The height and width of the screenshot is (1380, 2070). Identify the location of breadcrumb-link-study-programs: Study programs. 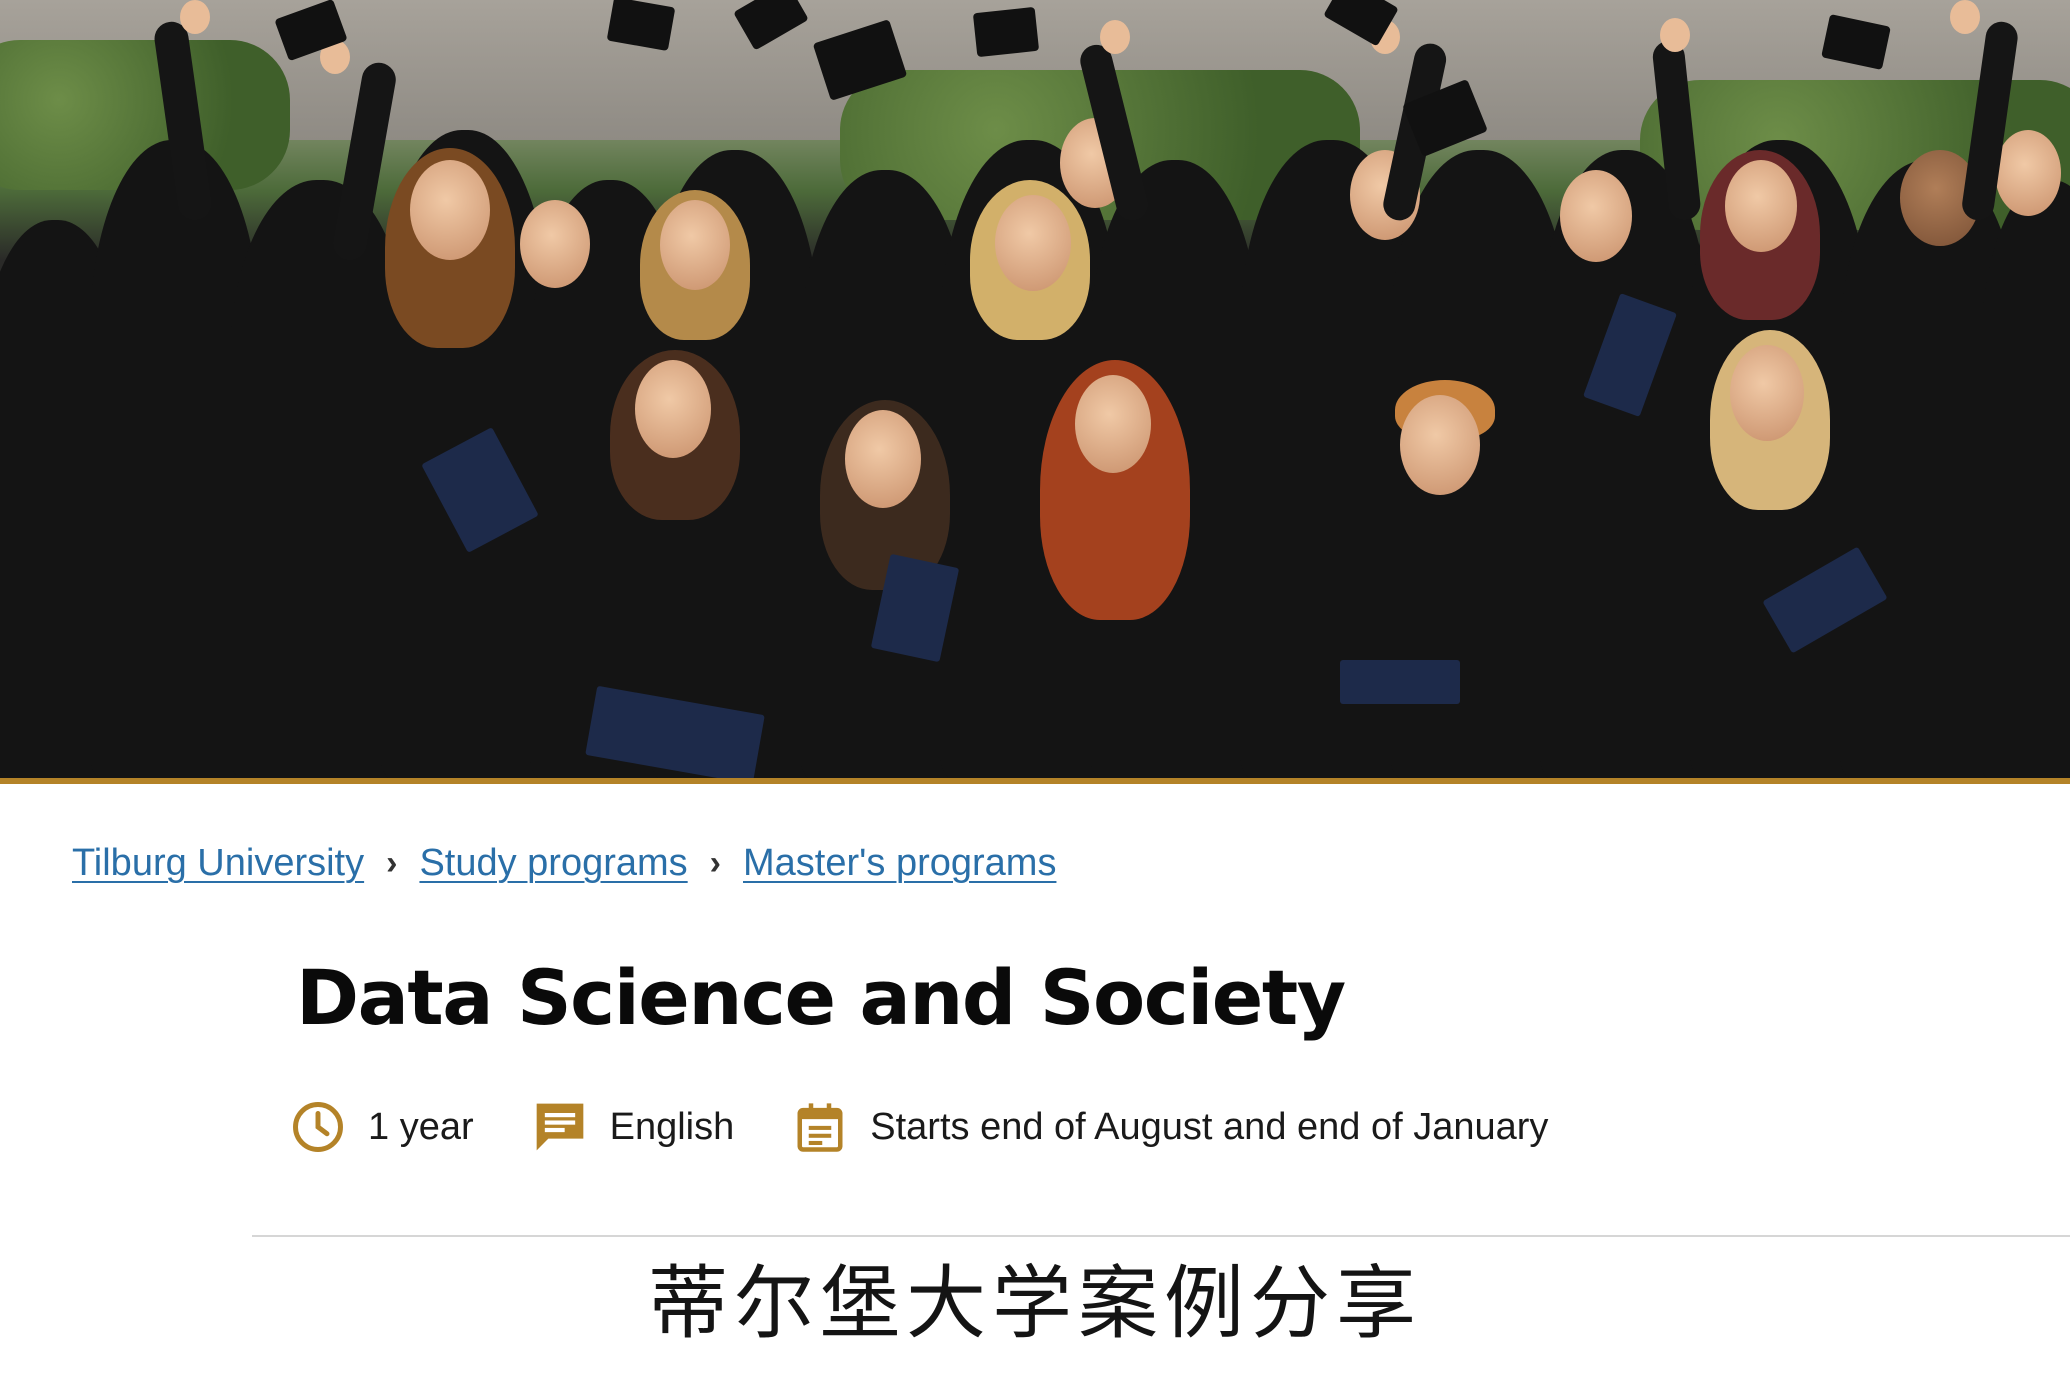
(553, 863).